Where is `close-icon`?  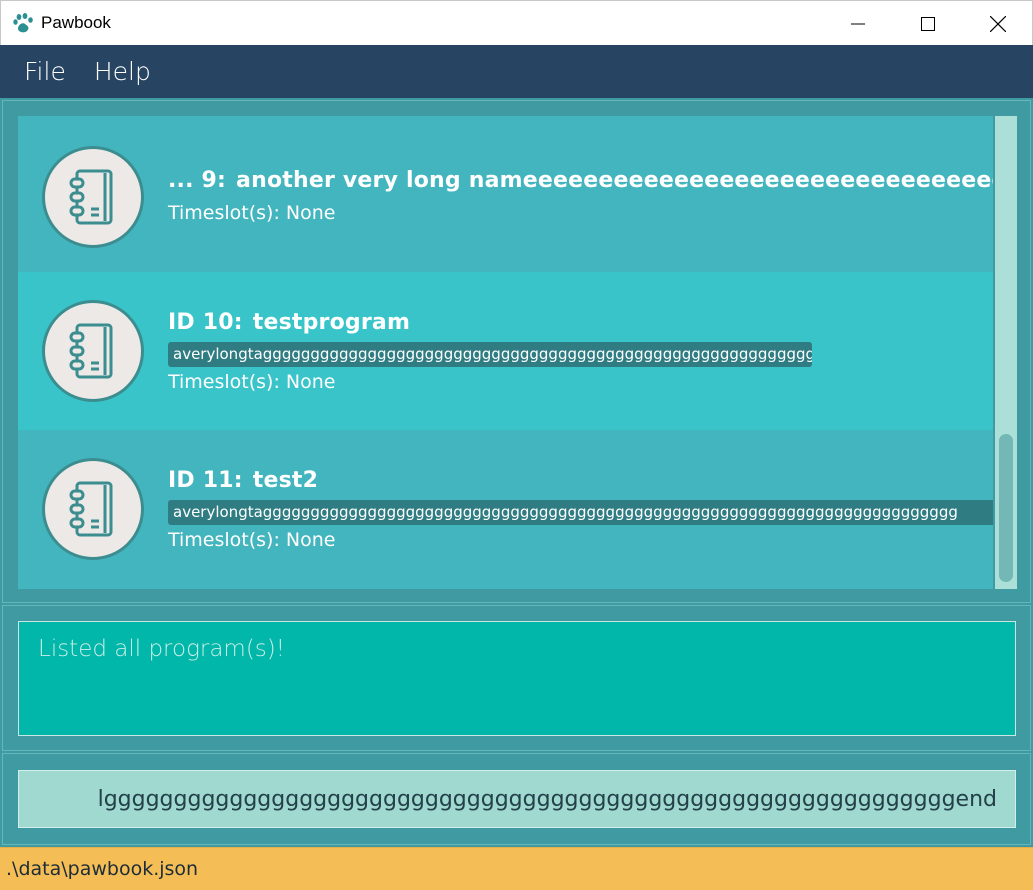 close-icon is located at coordinates (998, 23).